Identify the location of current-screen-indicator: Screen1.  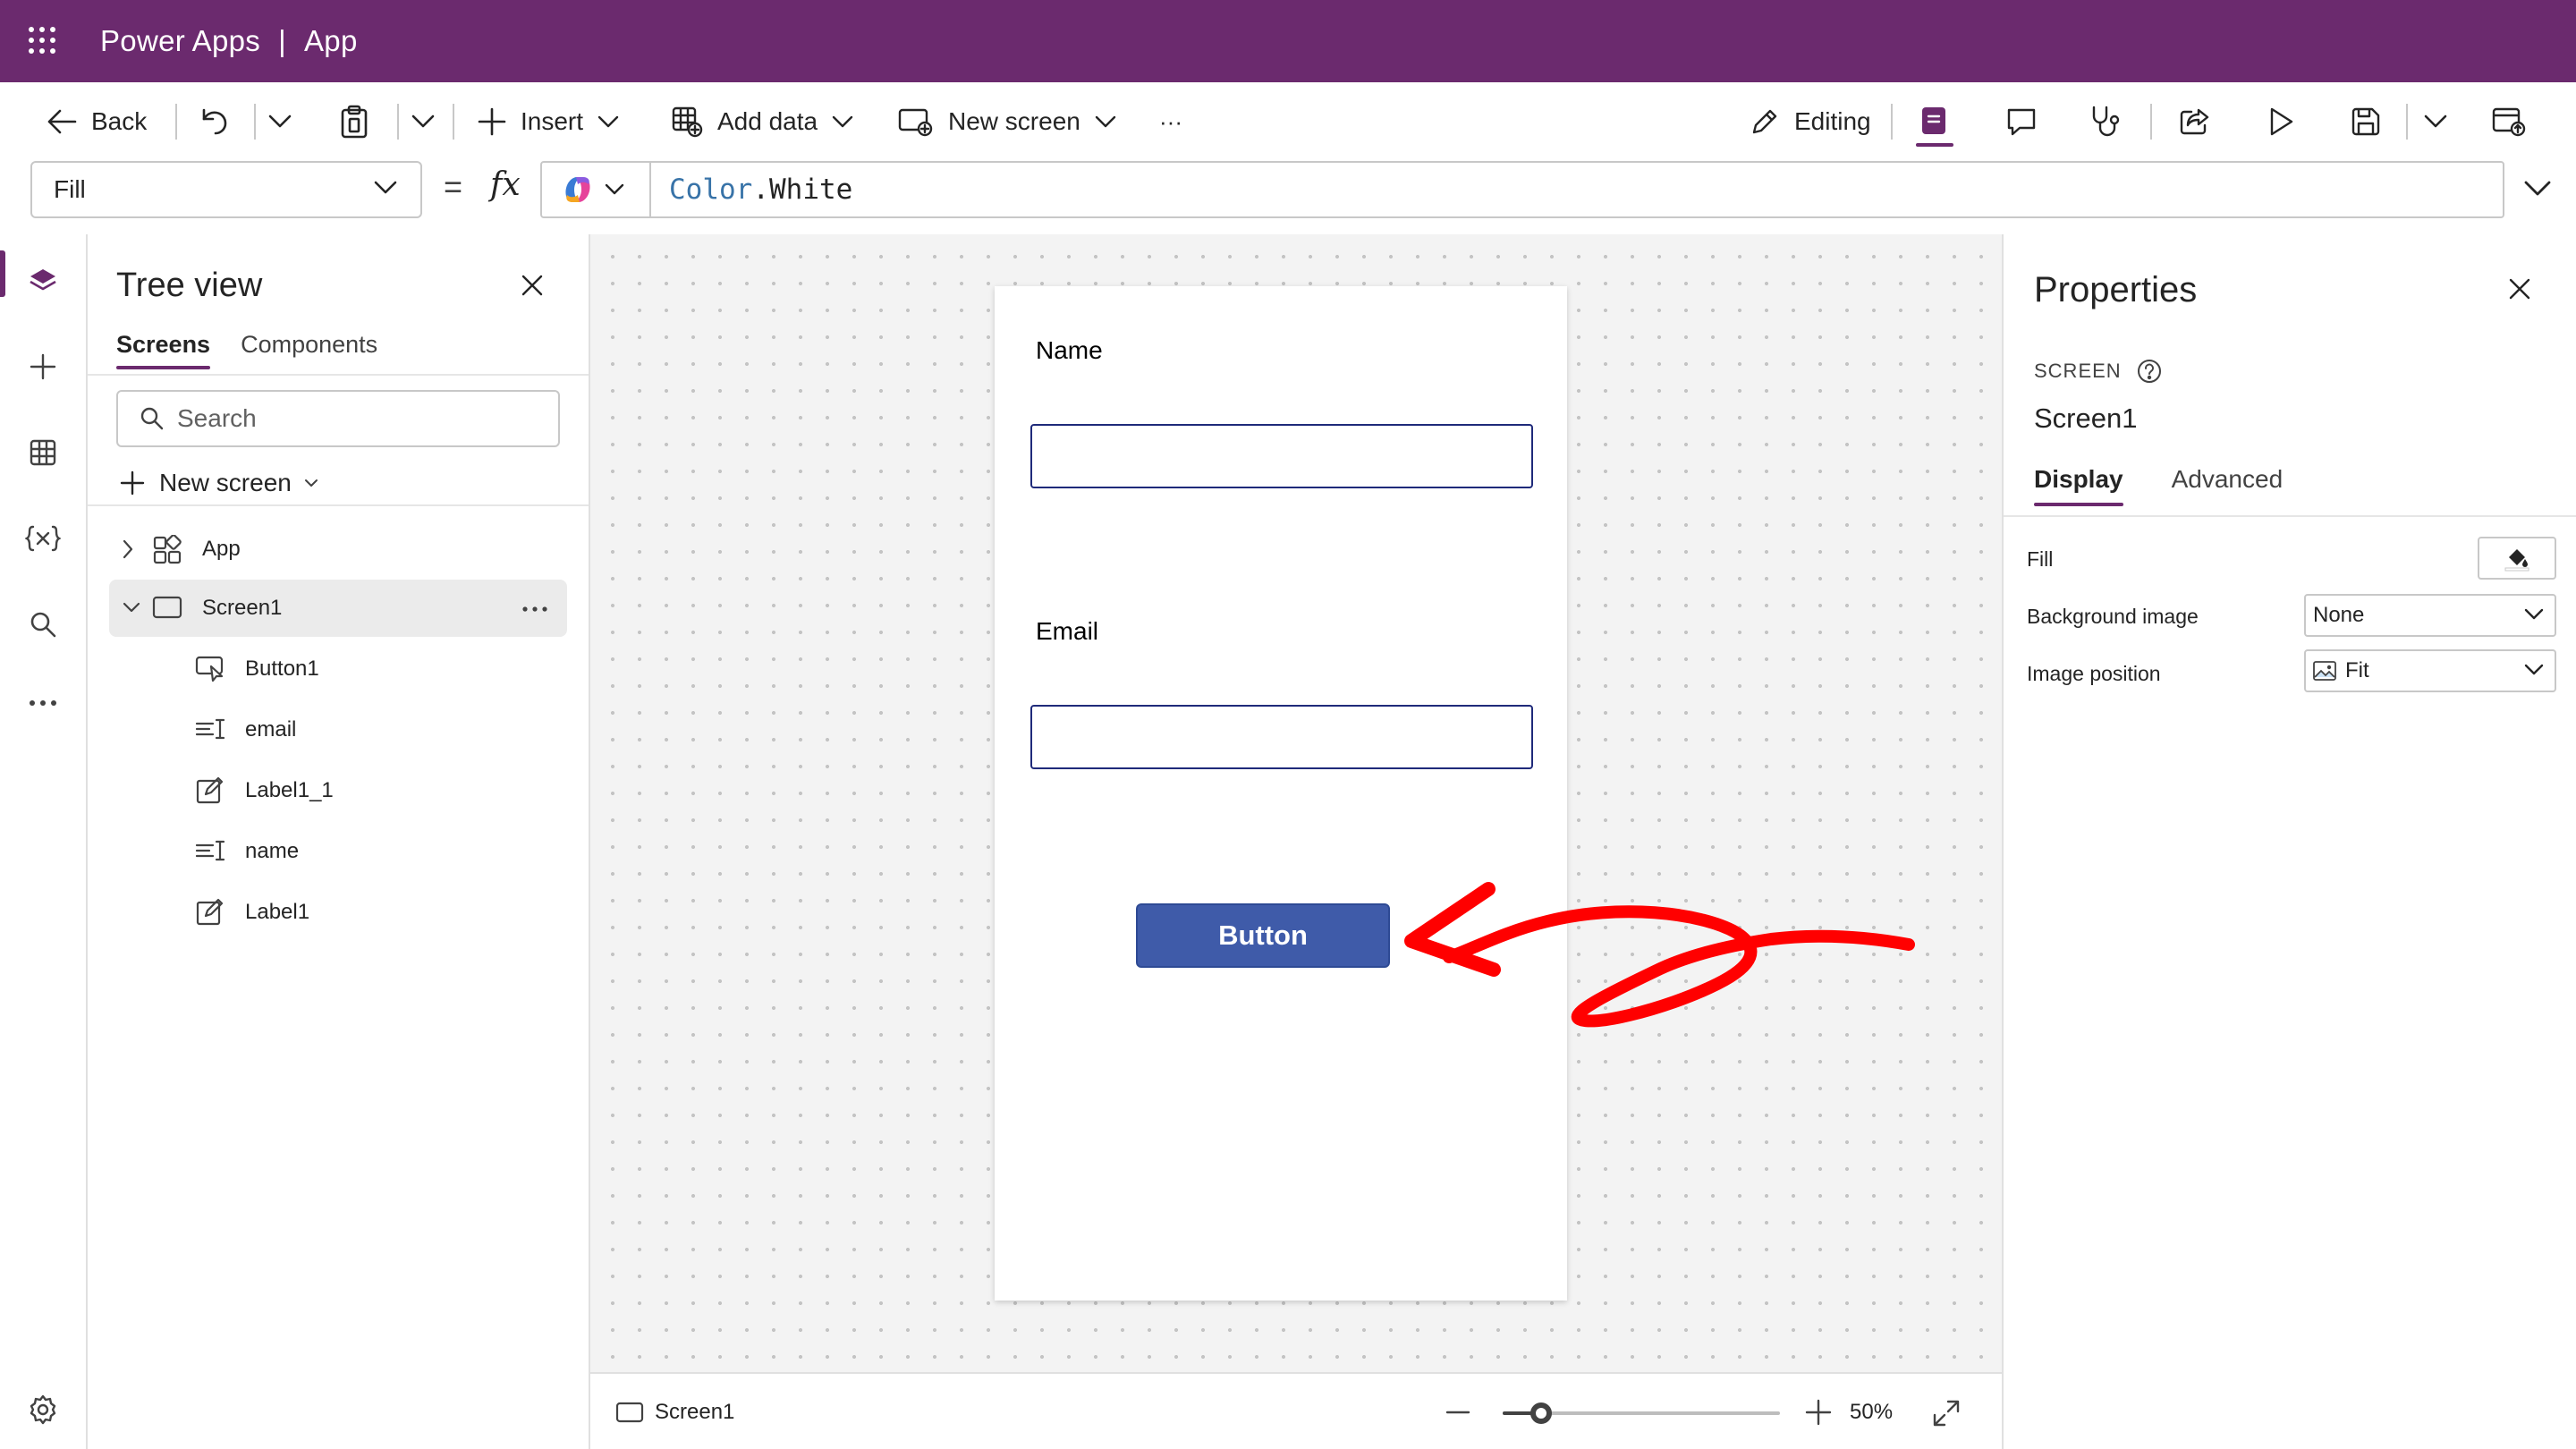
(674, 1411).